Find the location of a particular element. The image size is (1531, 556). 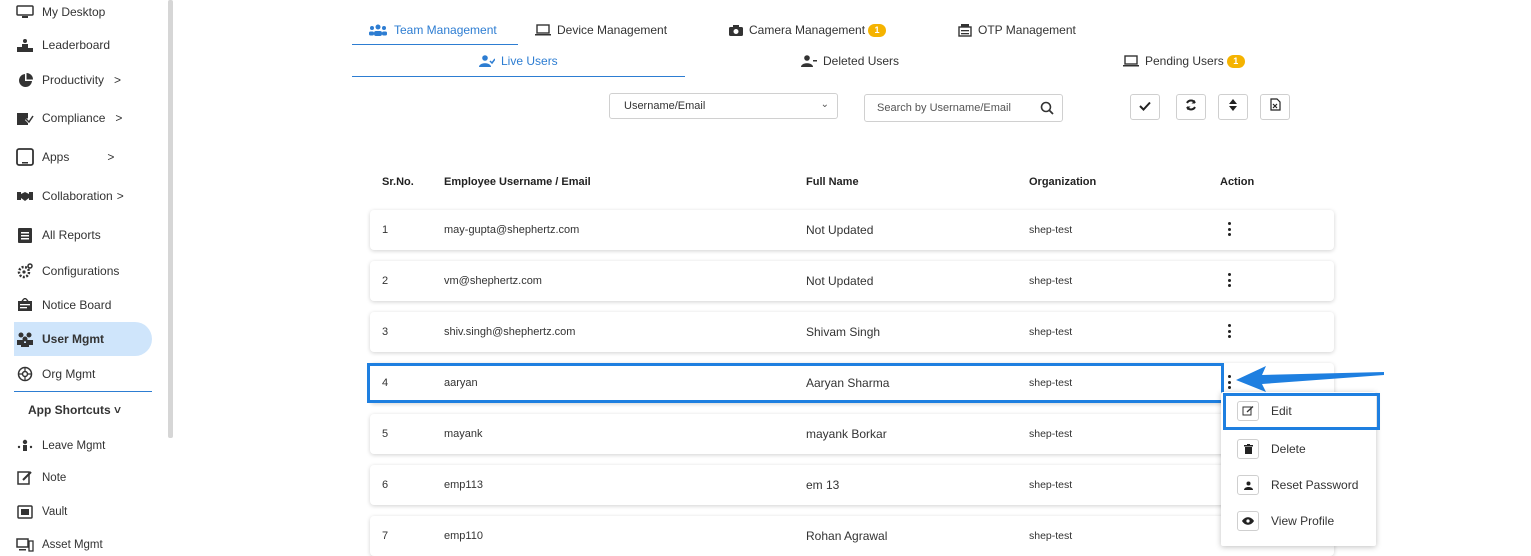

column-header-full-name: Full Name is located at coordinates (832, 182).